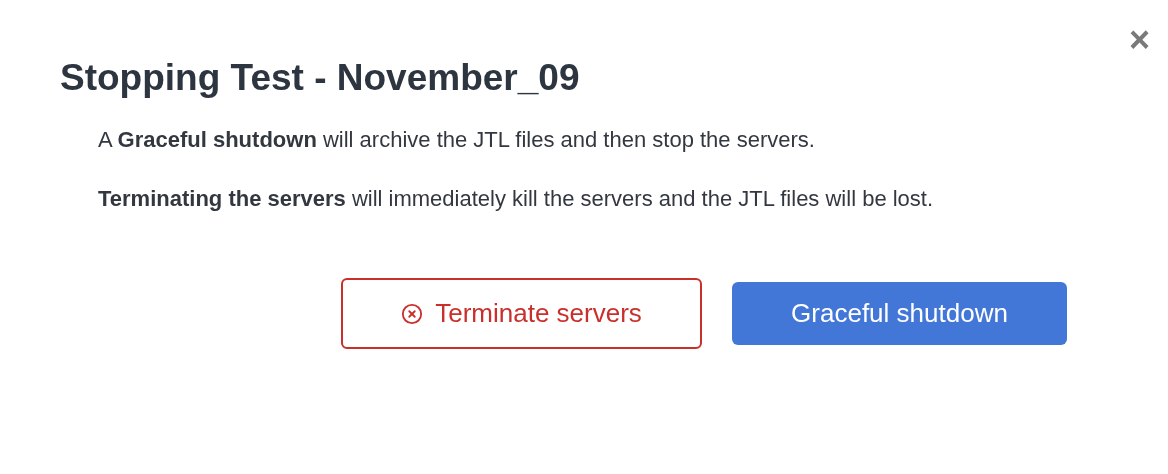  Describe the element at coordinates (320, 78) in the screenshot. I see `dialog-title: Stopping Test - November_09` at that location.